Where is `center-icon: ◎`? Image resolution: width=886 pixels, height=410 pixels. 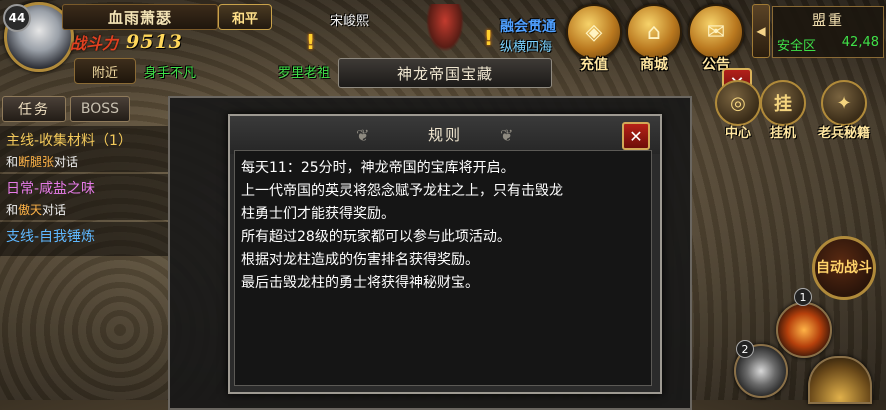
center-icon: ◎ is located at coordinates (738, 103).